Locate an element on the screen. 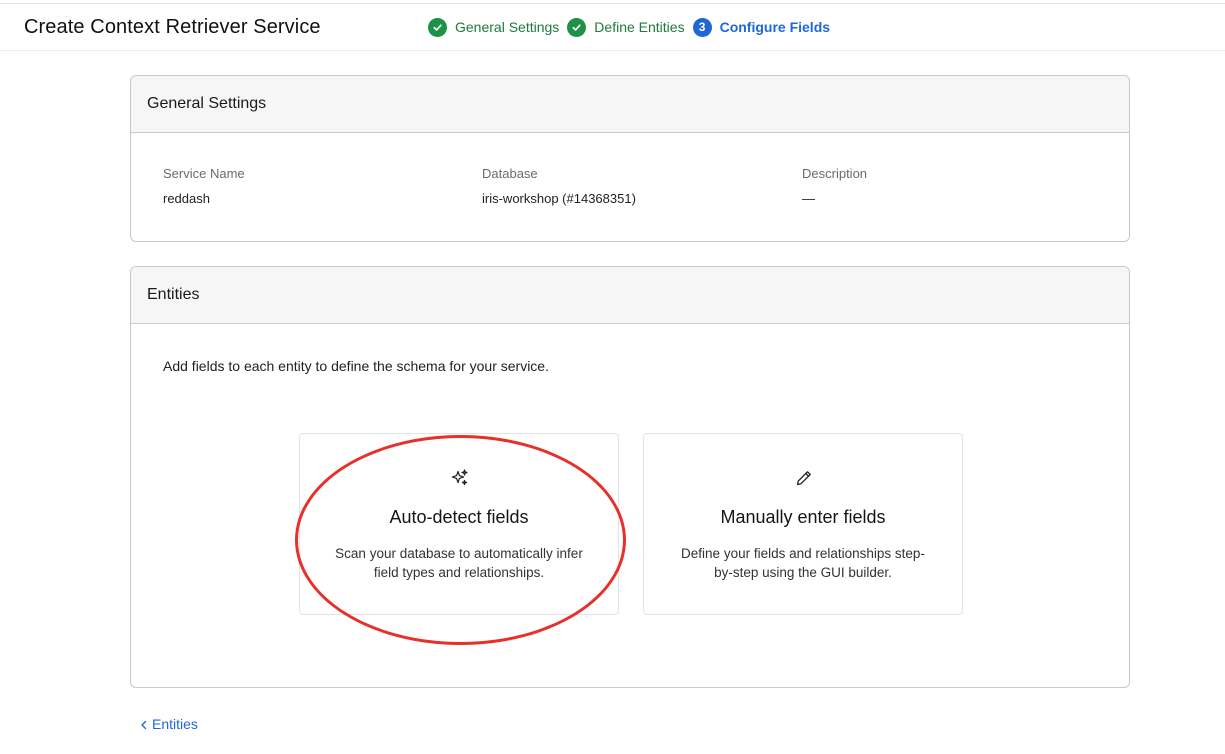  service-name-field: Service Name reddash is located at coordinates (204, 186).